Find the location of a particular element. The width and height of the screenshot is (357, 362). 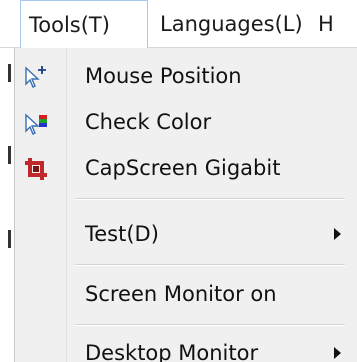

menu-item-label: Desktop Monitor is located at coordinates (172, 351).